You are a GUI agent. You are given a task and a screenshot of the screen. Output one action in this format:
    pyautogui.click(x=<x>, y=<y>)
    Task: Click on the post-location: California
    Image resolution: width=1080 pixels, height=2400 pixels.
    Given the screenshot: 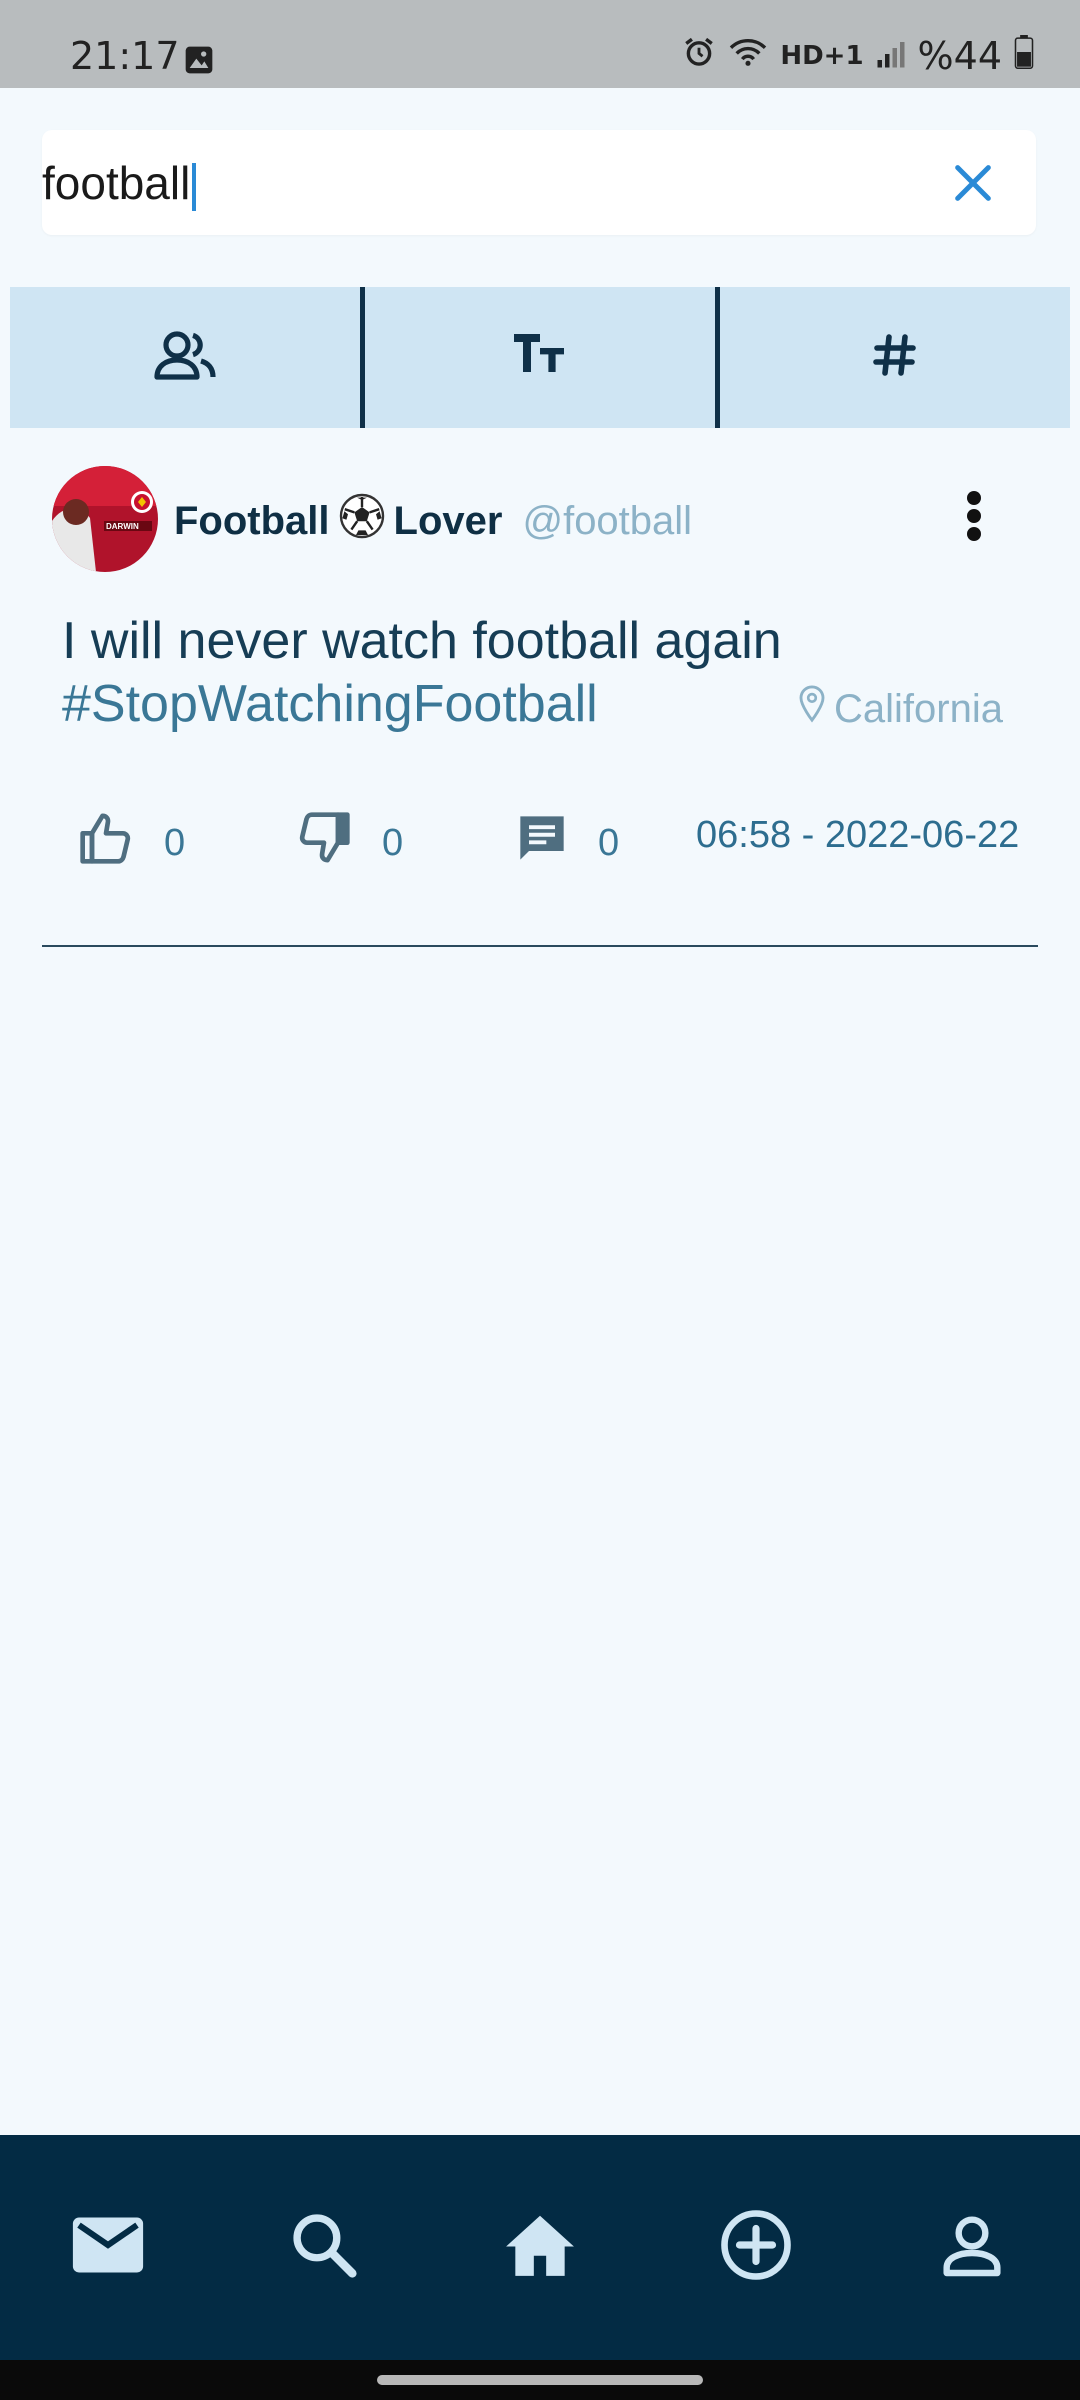 What is the action you would take?
    pyautogui.click(x=900, y=709)
    